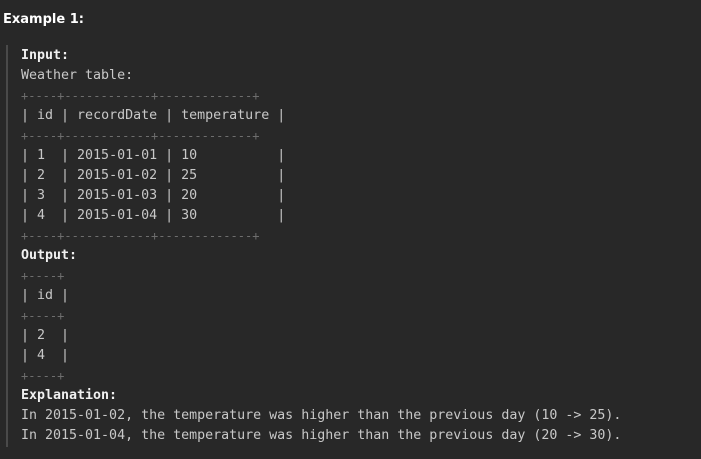 Image resolution: width=701 pixels, height=459 pixels. I want to click on row-temp: | 30, so click(221, 215).